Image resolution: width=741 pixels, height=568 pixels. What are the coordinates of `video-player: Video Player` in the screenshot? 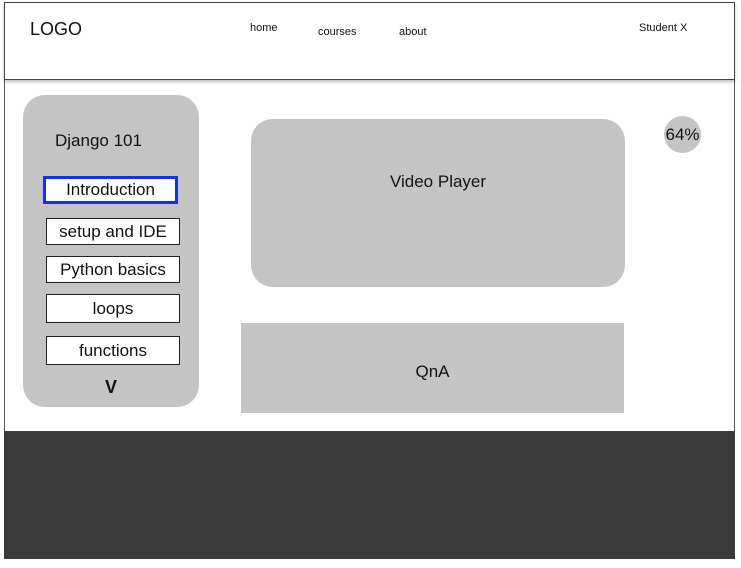 It's located at (438, 203).